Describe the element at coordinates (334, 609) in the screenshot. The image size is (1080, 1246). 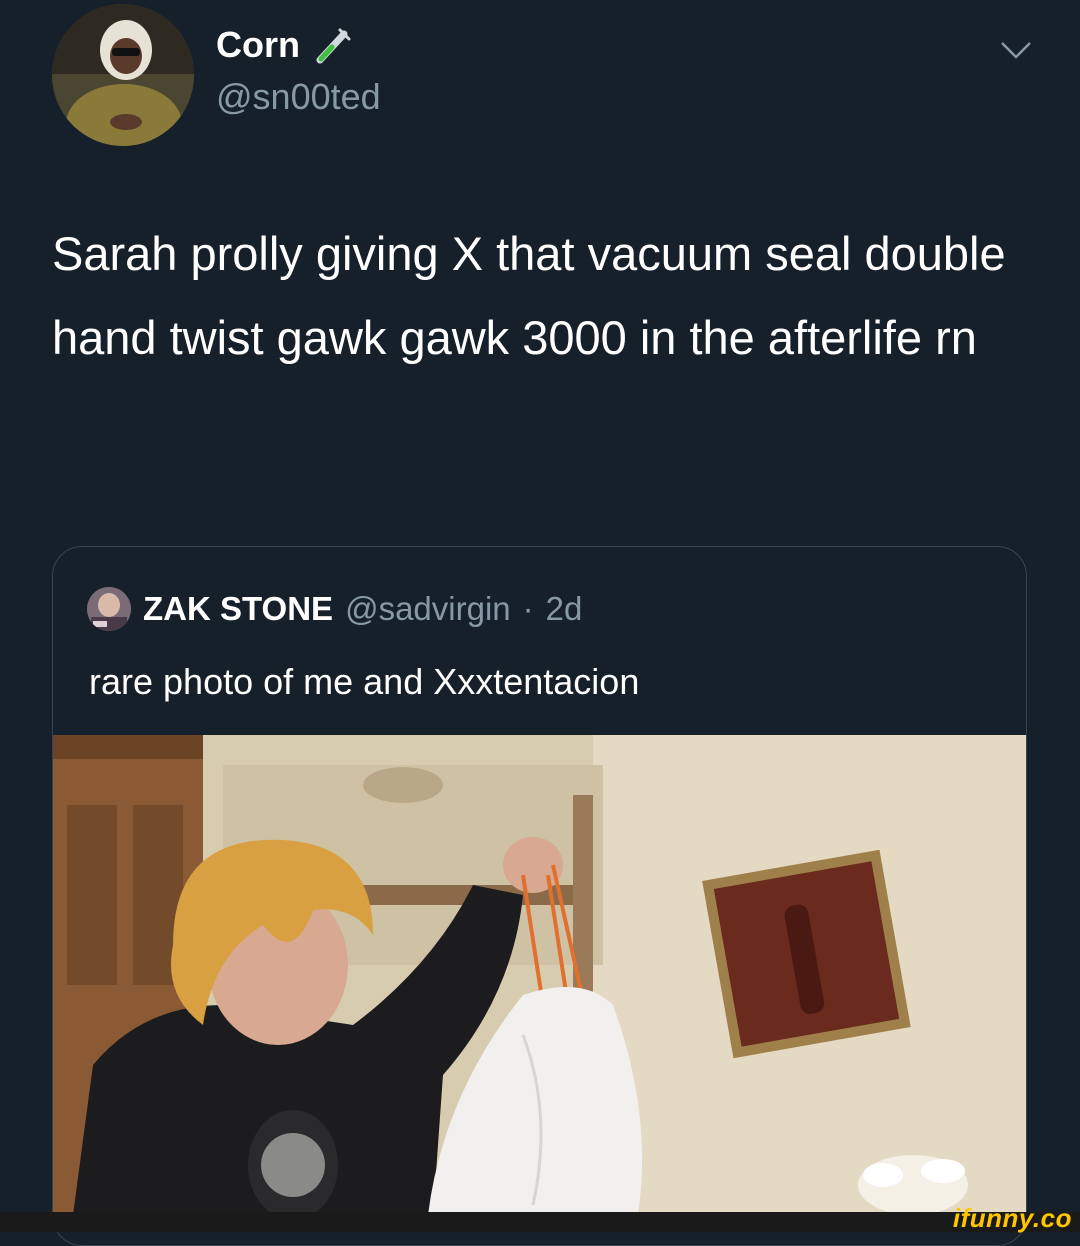
I see `quoted-tweet-header: ZAK STONE @sadvirgin · 2d` at that location.